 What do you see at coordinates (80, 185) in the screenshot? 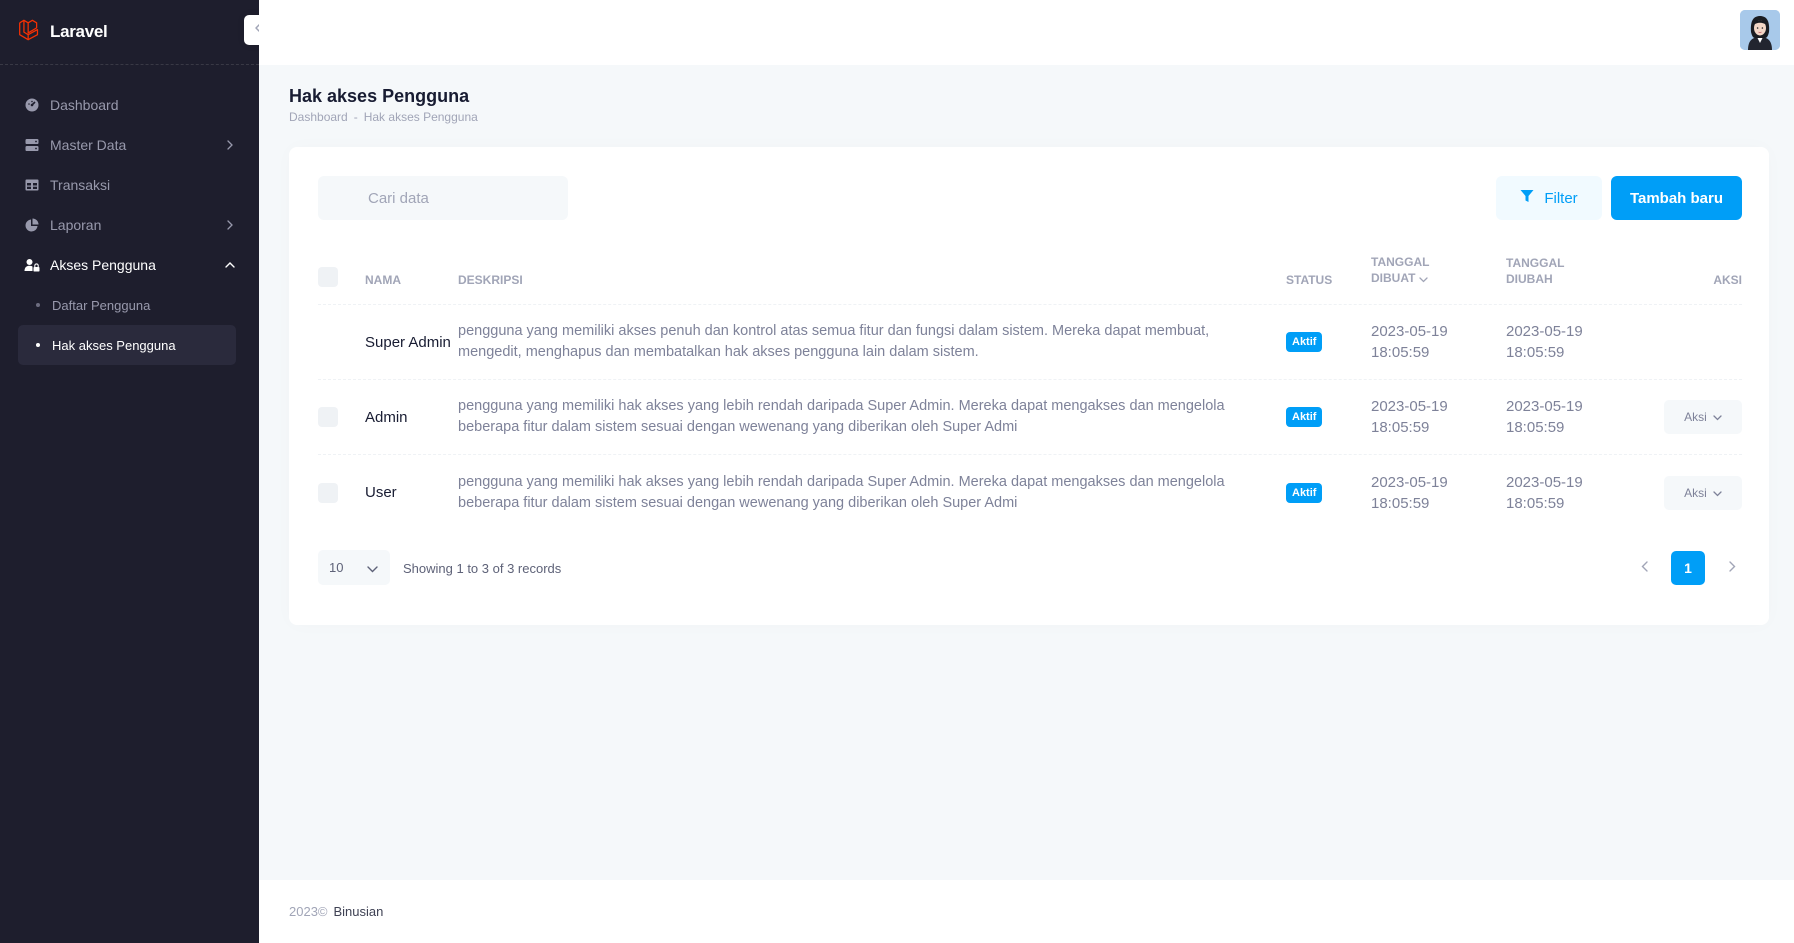
I see `sidebar-item-label: Transaksi` at bounding box center [80, 185].